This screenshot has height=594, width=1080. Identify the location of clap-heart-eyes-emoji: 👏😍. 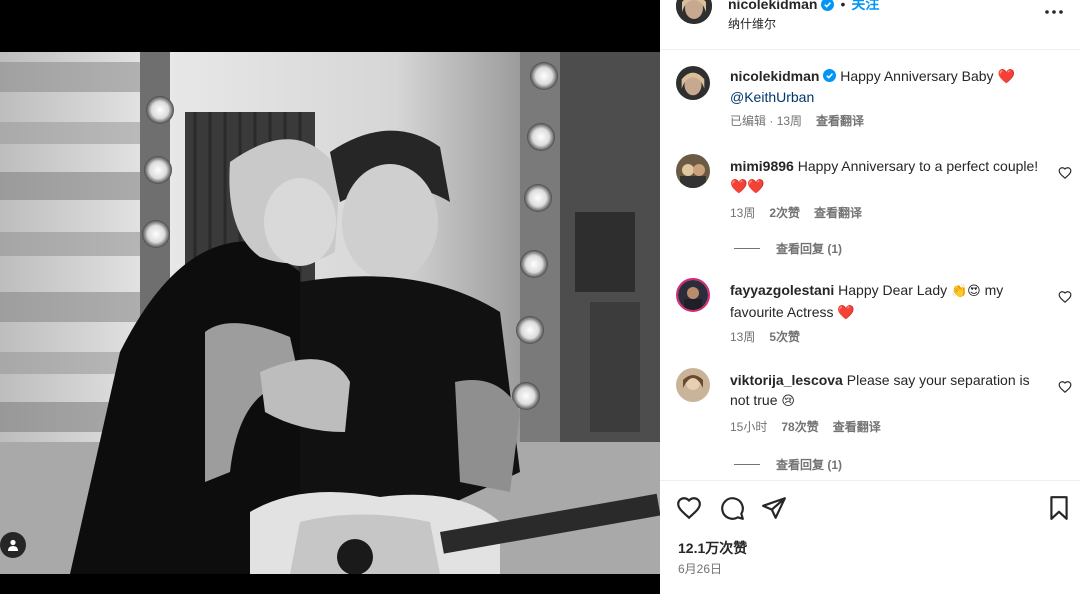
(966, 291).